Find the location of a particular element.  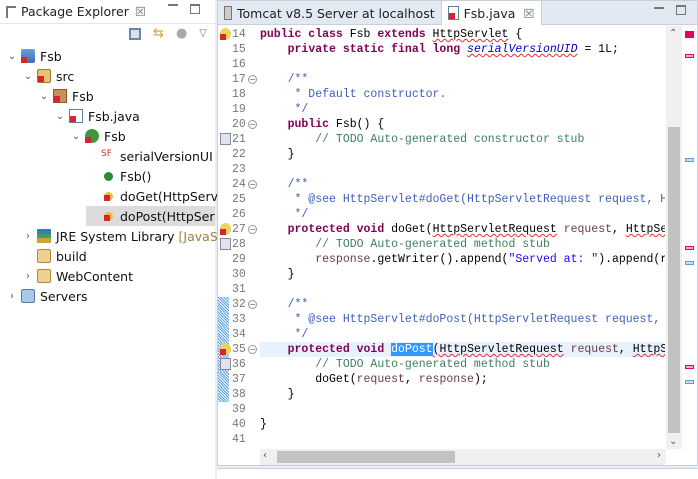

tree-item: doGet(HttpServ is located at coordinates (152, 196).